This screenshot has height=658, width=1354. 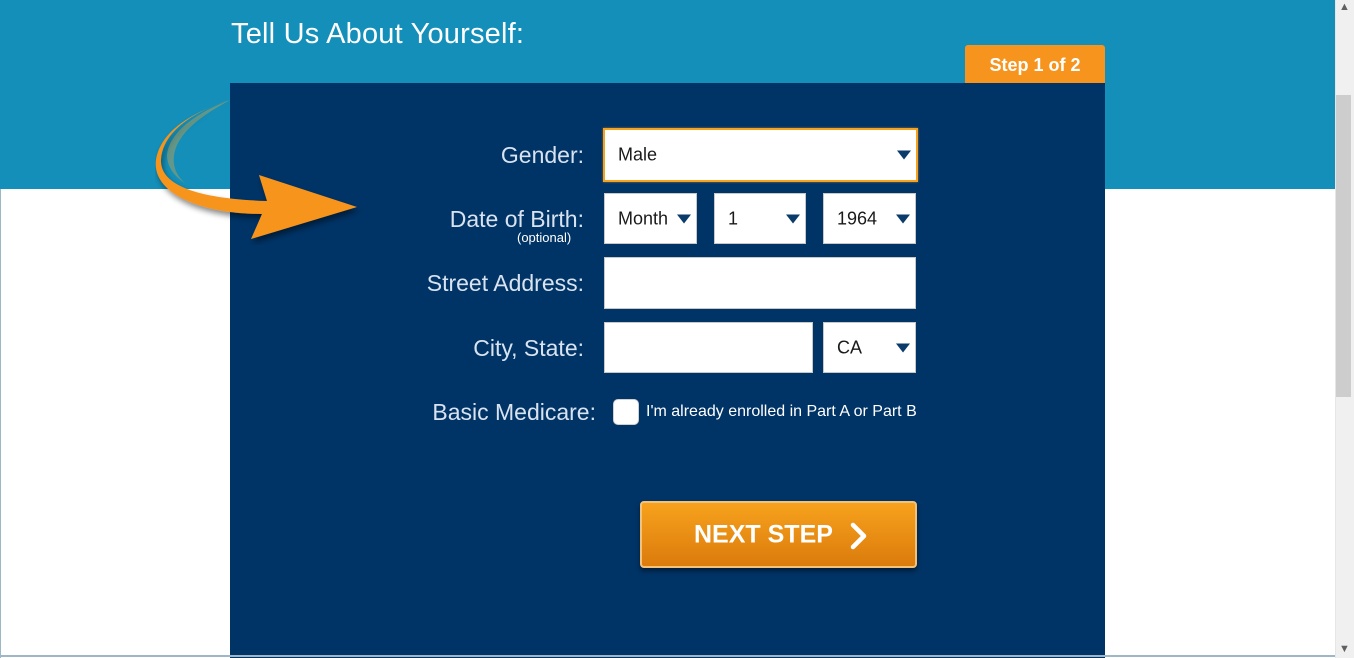 What do you see at coordinates (1344, 649) in the screenshot?
I see `scroll-down-arrow-icon: ▼` at bounding box center [1344, 649].